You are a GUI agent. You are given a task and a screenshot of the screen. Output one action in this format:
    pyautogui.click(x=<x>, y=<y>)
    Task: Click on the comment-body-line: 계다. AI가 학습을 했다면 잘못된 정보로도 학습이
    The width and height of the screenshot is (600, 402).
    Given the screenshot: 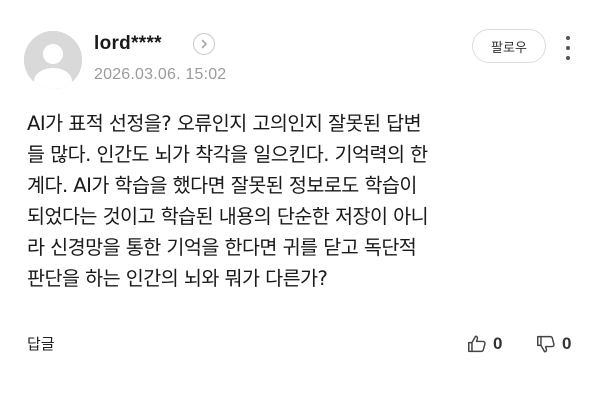 What is the action you would take?
    pyautogui.click(x=222, y=185)
    